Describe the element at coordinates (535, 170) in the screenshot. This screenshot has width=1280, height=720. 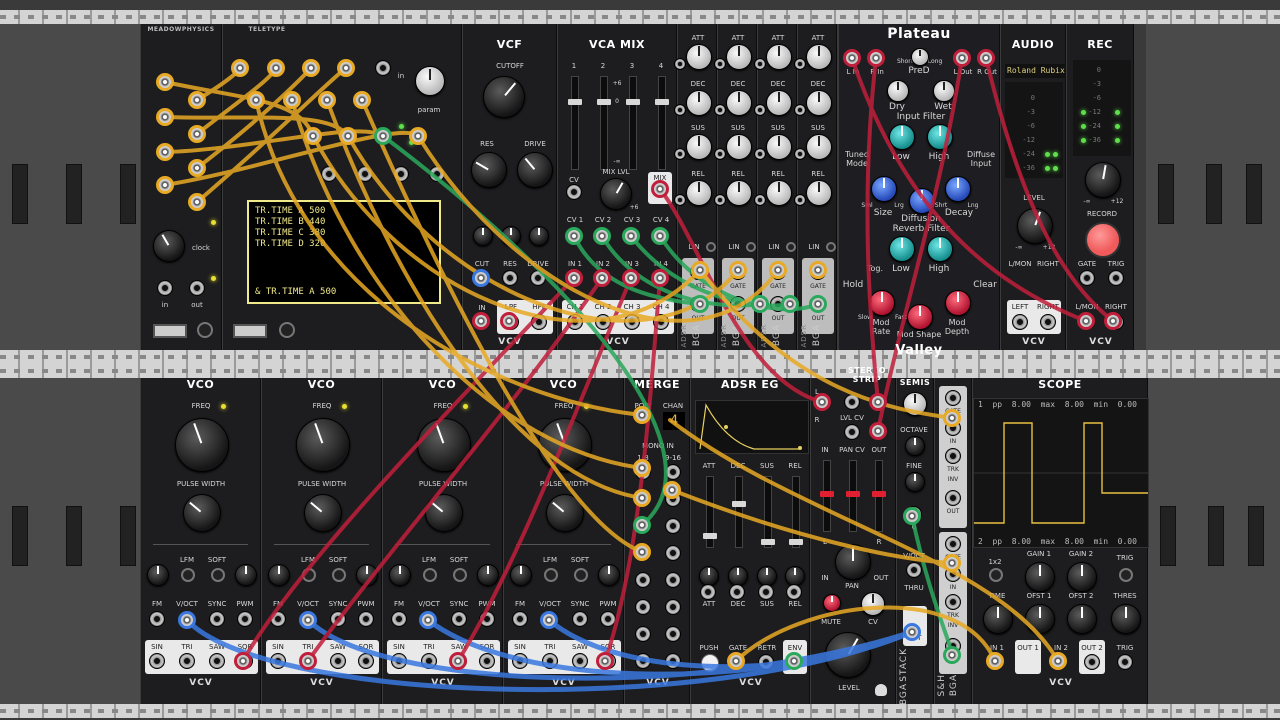
I see `drive-knob` at that location.